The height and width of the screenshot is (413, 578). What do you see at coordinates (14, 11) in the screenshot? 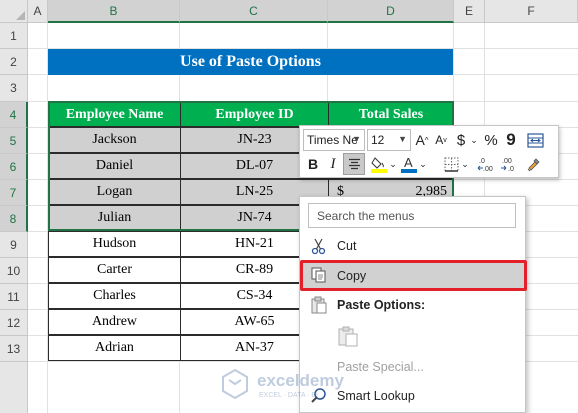
I see `select-all-corner` at bounding box center [14, 11].